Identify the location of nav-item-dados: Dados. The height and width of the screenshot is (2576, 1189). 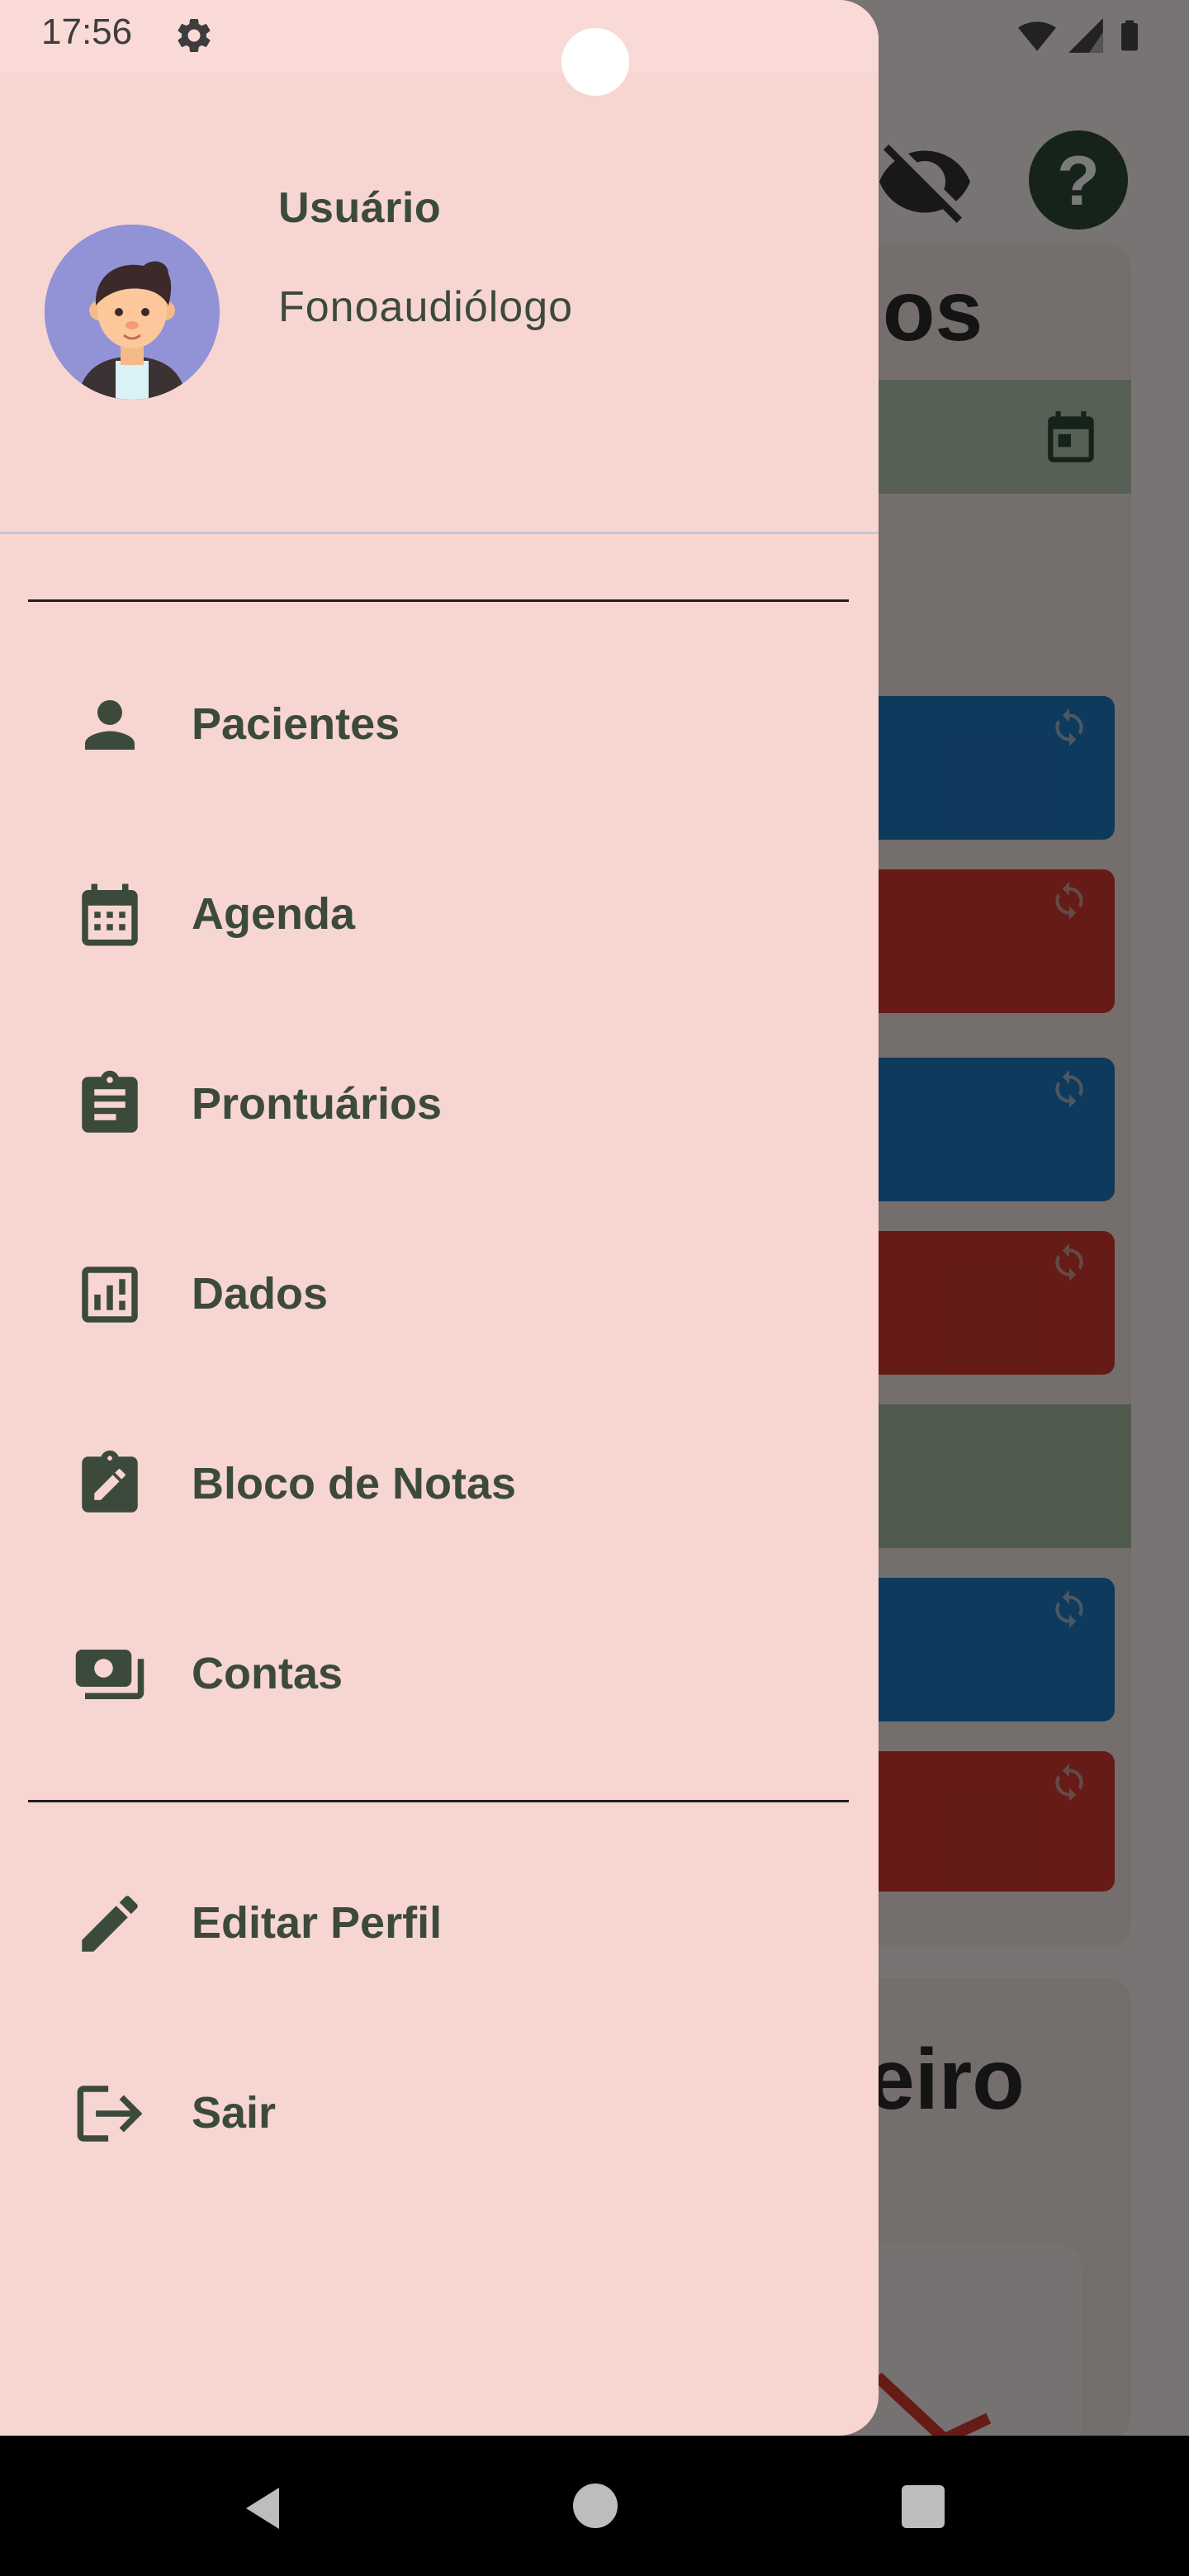
(439, 1294).